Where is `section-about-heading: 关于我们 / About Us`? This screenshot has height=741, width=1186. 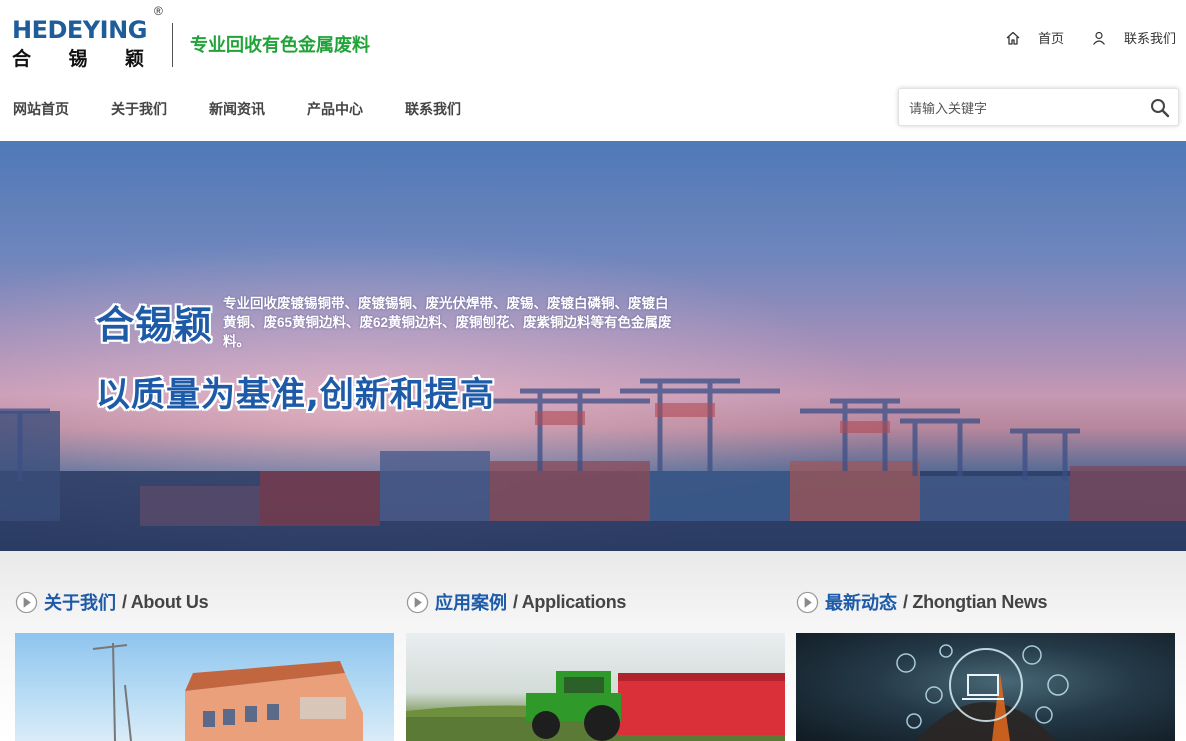 section-about-heading: 关于我们 / About Us is located at coordinates (112, 602).